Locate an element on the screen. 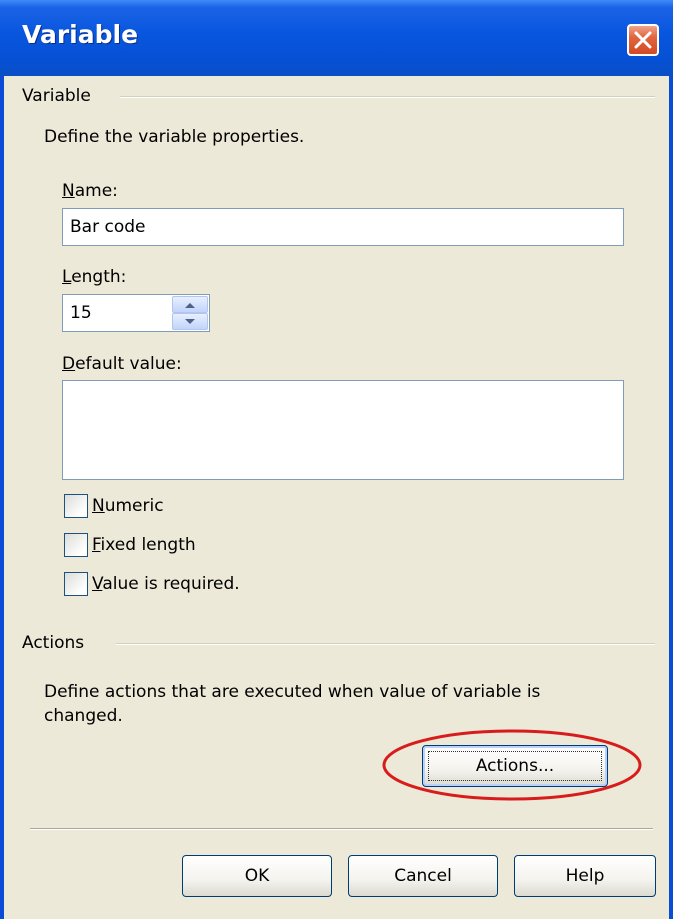 Image resolution: width=673 pixels, height=919 pixels. fixed-length-label: Fixed length is located at coordinates (144, 545).